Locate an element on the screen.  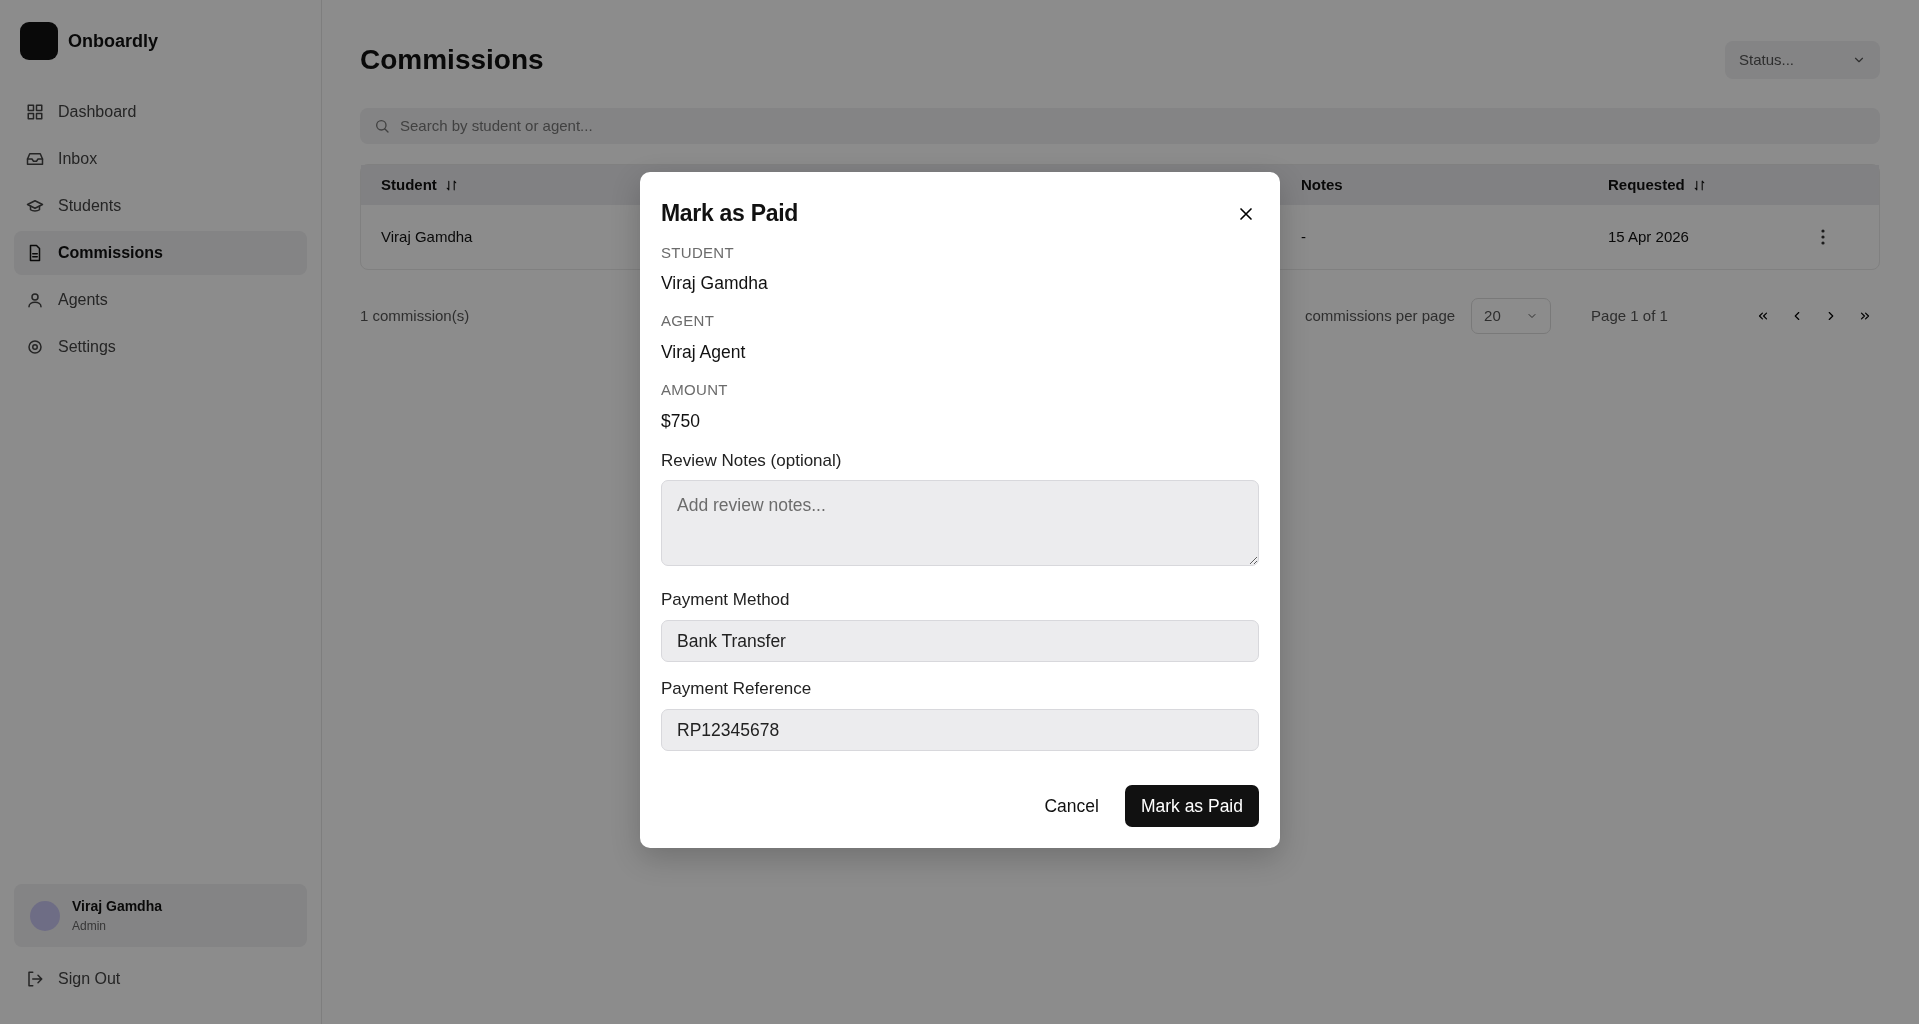
confirm-button: Mark as Paid is located at coordinates (1191, 806).